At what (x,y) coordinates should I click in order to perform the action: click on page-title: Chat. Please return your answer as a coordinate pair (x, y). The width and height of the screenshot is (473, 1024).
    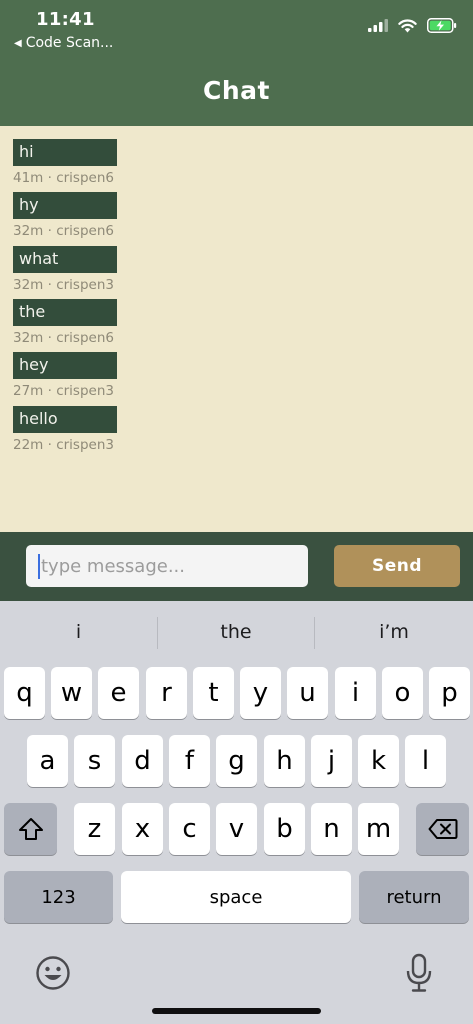
    Looking at the image, I should click on (236, 90).